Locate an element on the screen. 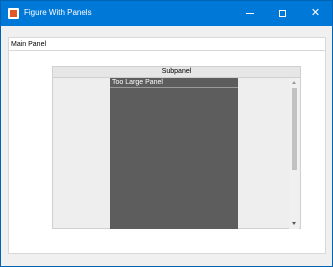  too-large-panel-header: Too Large Panel is located at coordinates (174, 83).